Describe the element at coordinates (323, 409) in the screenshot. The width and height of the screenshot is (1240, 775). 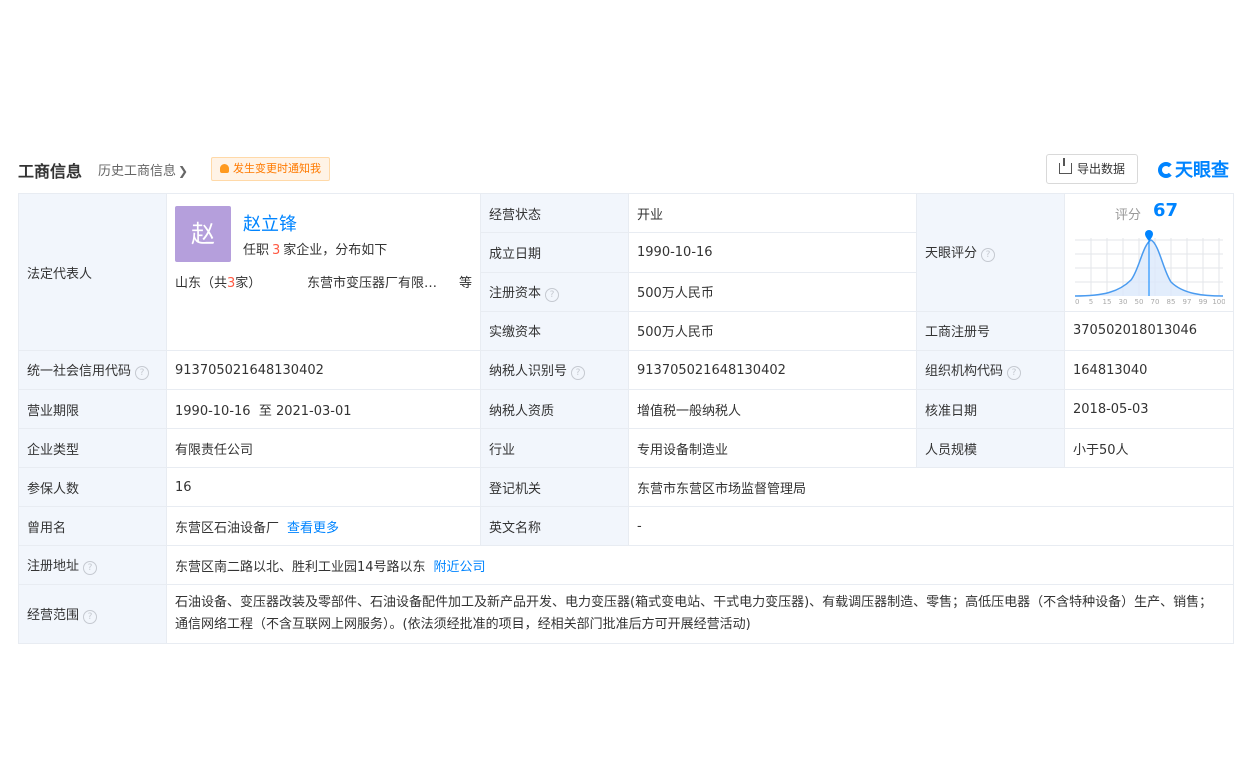
I see `term-value: 1990-10-16 至 2021-03-01` at that location.